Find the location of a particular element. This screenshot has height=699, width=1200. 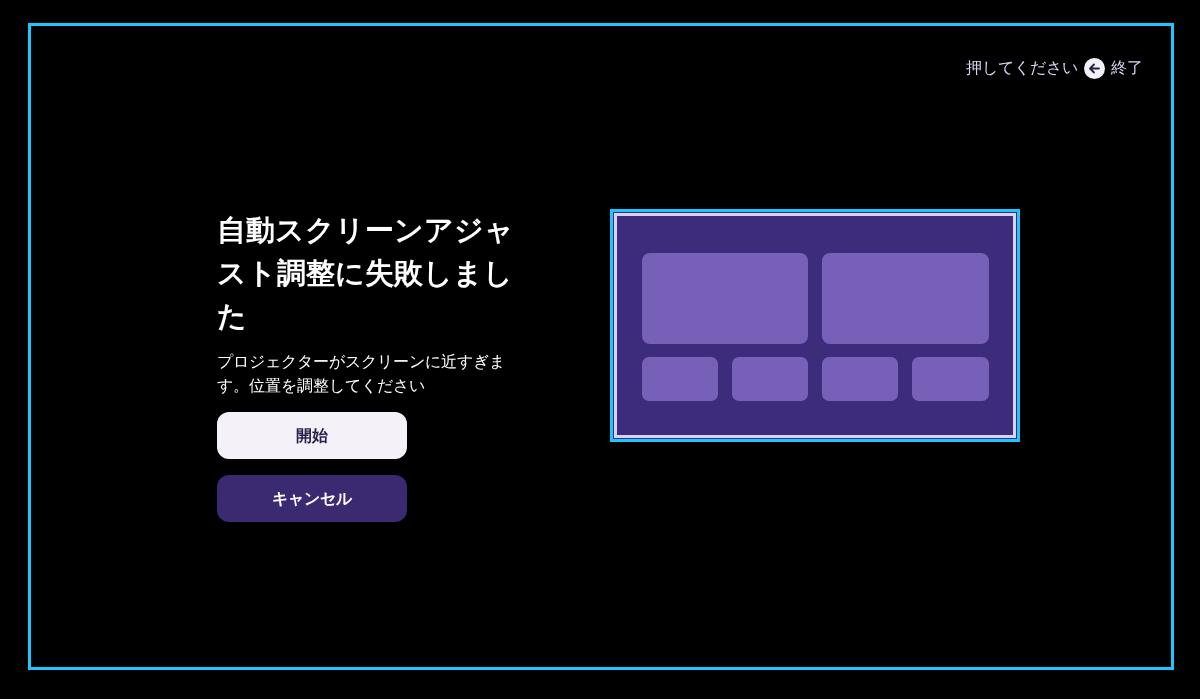

dialog-title: 自動スクリーンアジャスト調整に失敗しました is located at coordinates (366, 273).